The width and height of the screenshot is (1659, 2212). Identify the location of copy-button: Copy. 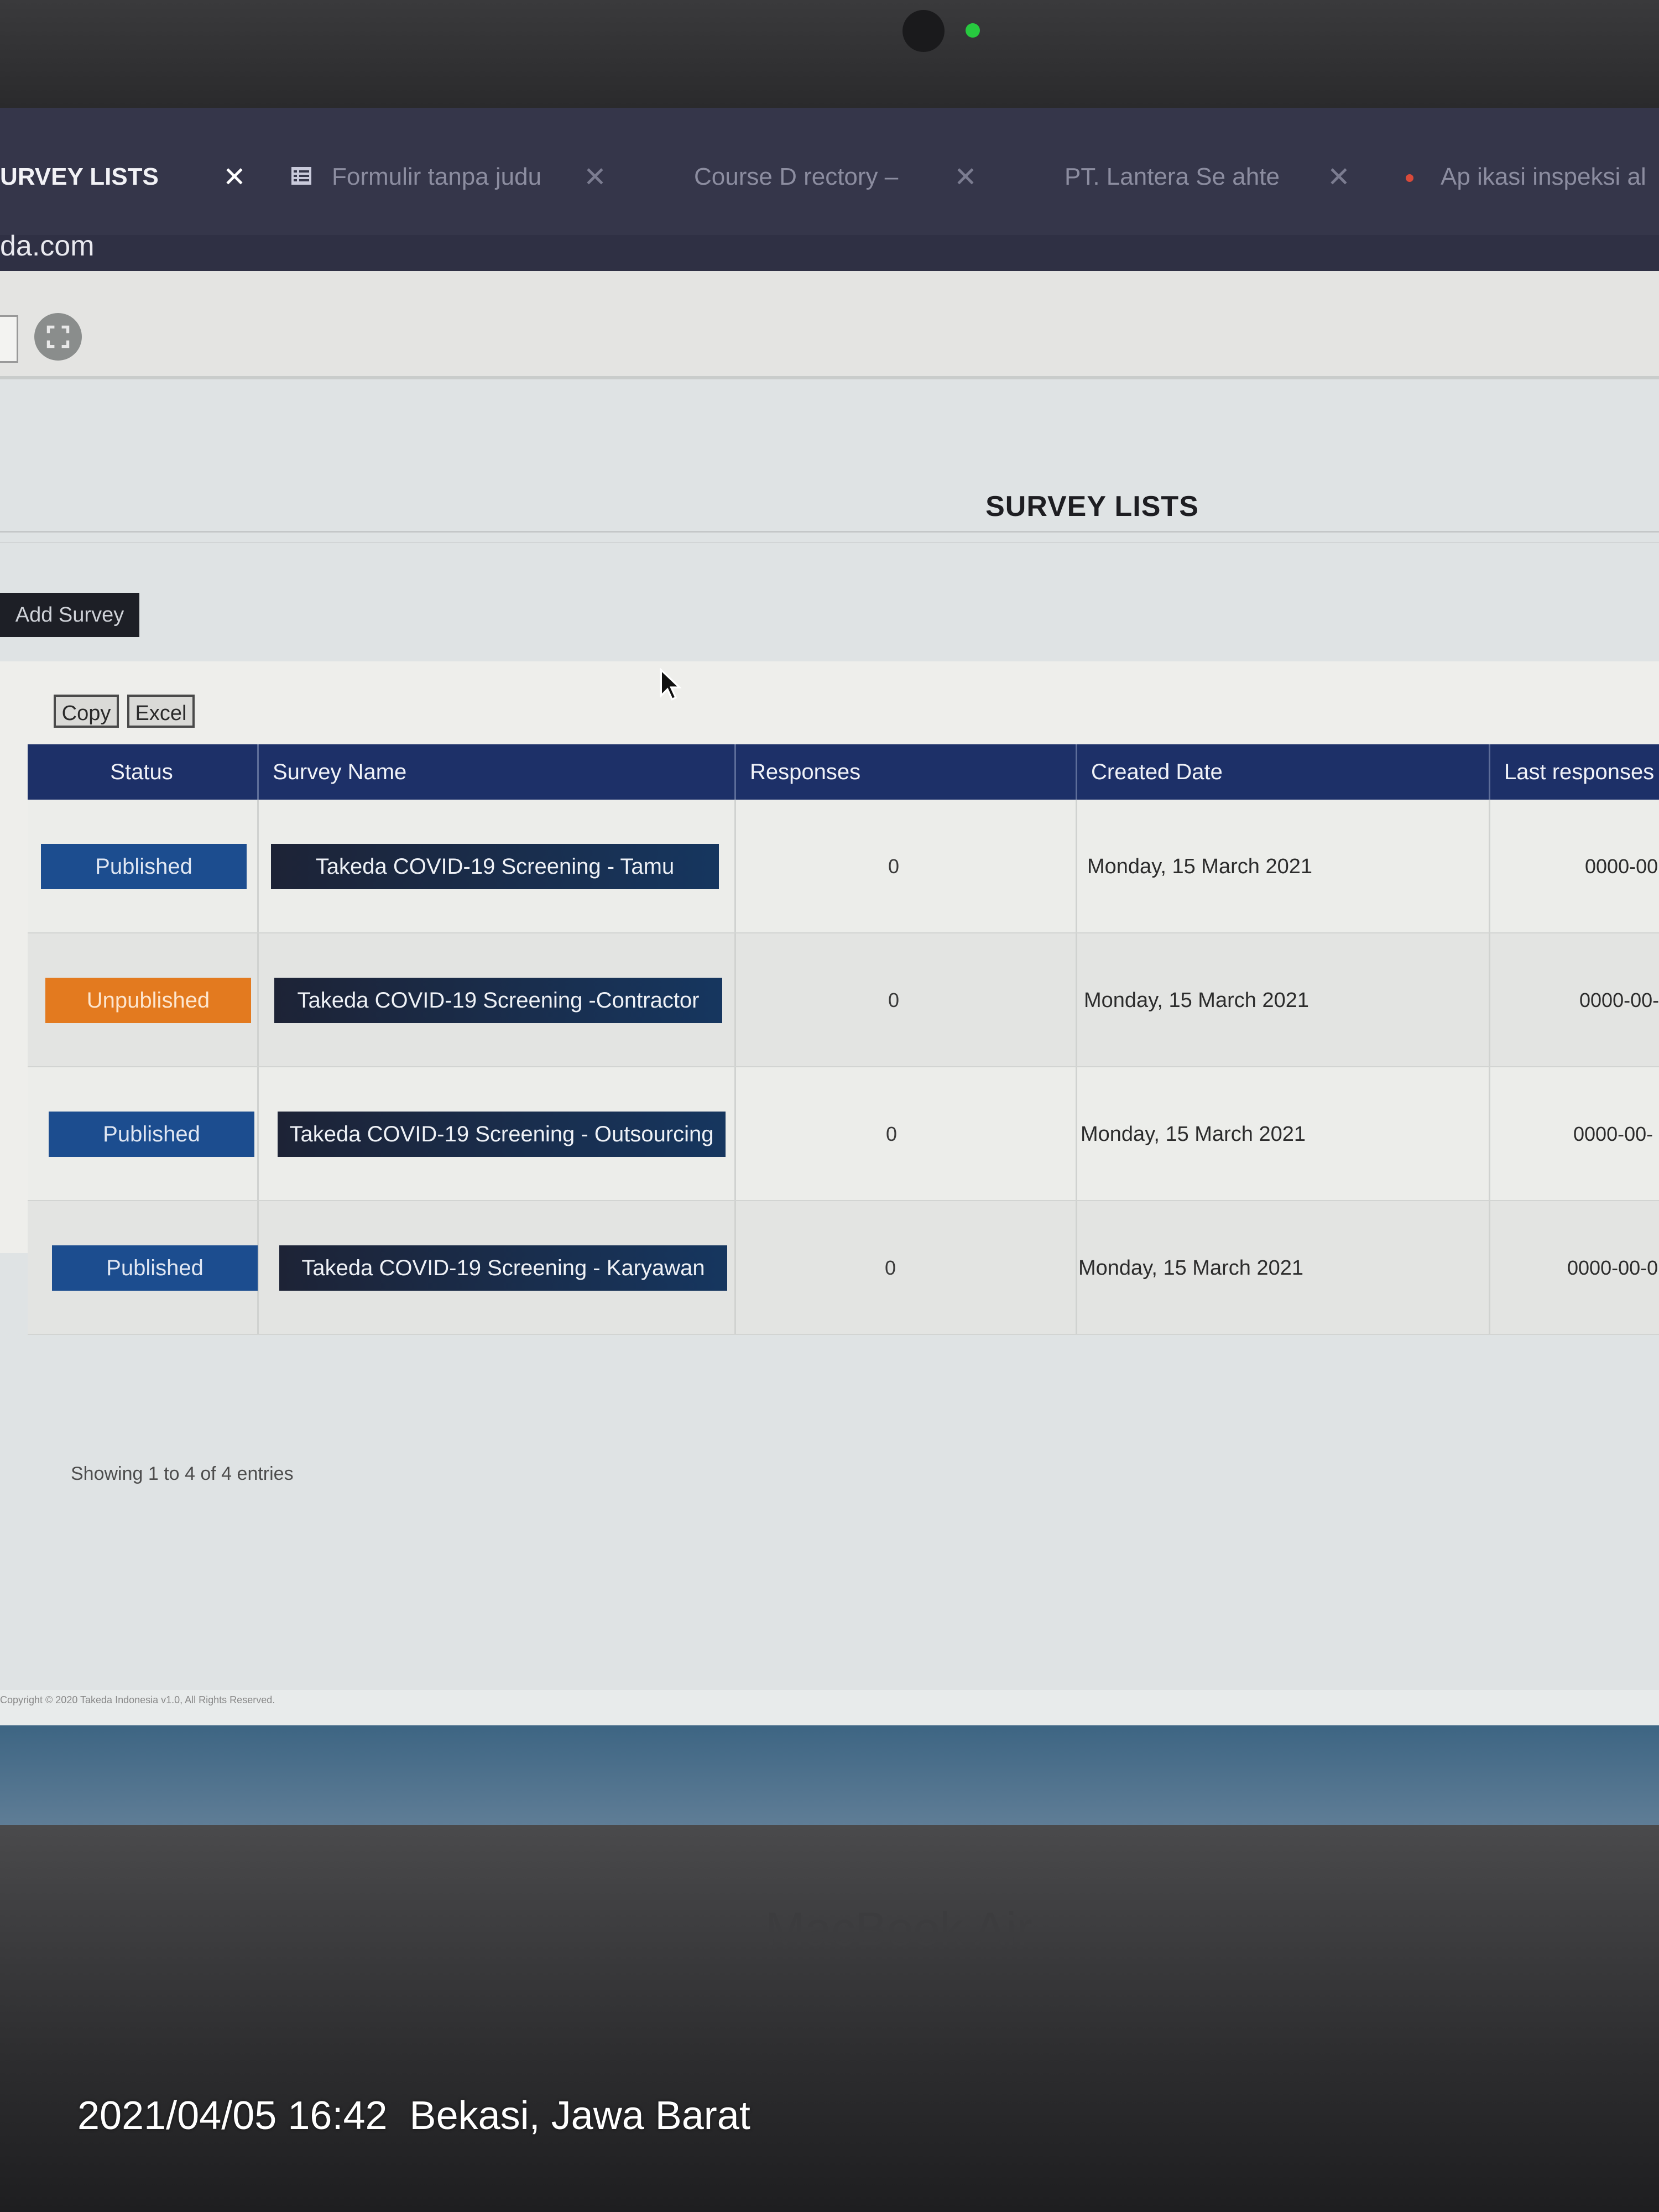
(87, 712).